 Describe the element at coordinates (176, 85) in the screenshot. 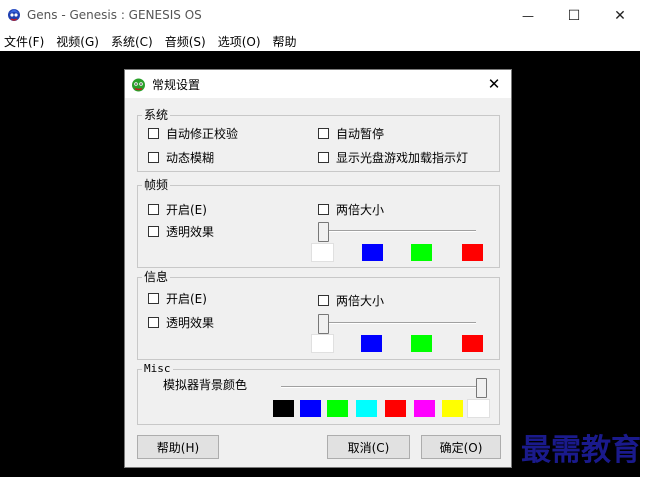

I see `dialog-title: 常规设置` at that location.